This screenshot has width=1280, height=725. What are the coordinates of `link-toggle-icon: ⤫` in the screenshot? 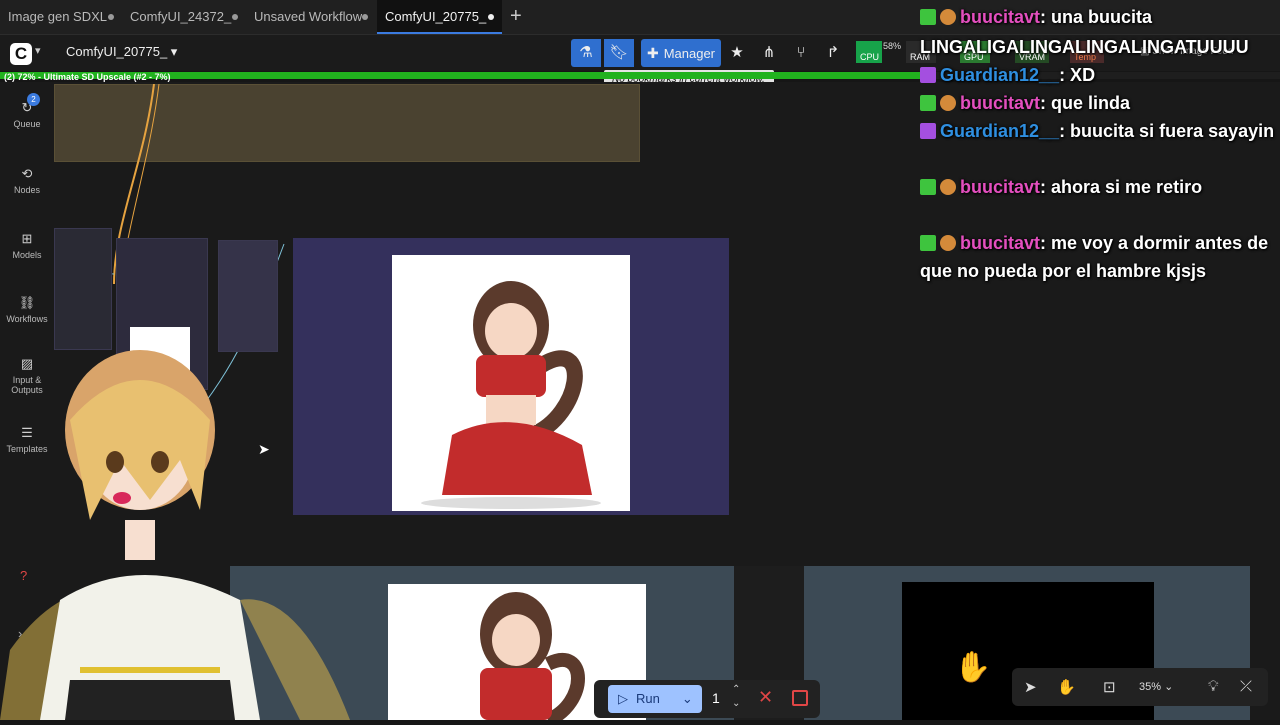 It's located at (1246, 686).